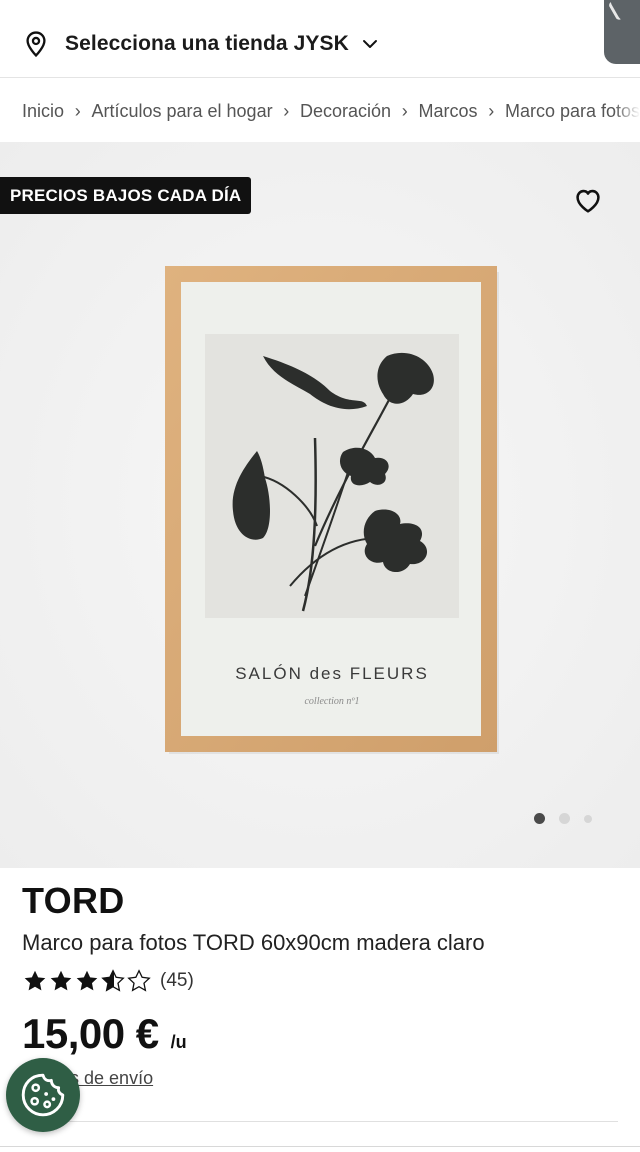 This screenshot has height=1152, width=640. What do you see at coordinates (43, 111) in the screenshot?
I see `breadcrumb-item-inicio: Inicio` at bounding box center [43, 111].